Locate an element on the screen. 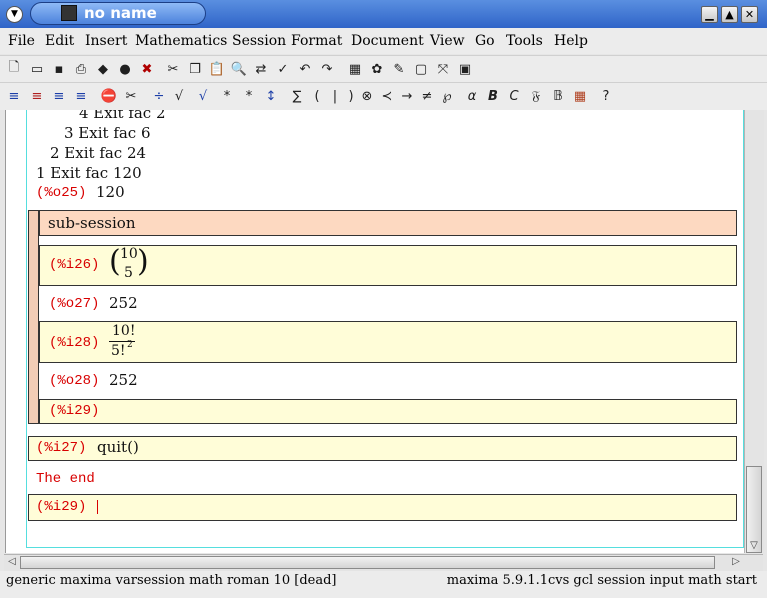  trace-line-2: 3 Exit fac 6 is located at coordinates (107, 133).